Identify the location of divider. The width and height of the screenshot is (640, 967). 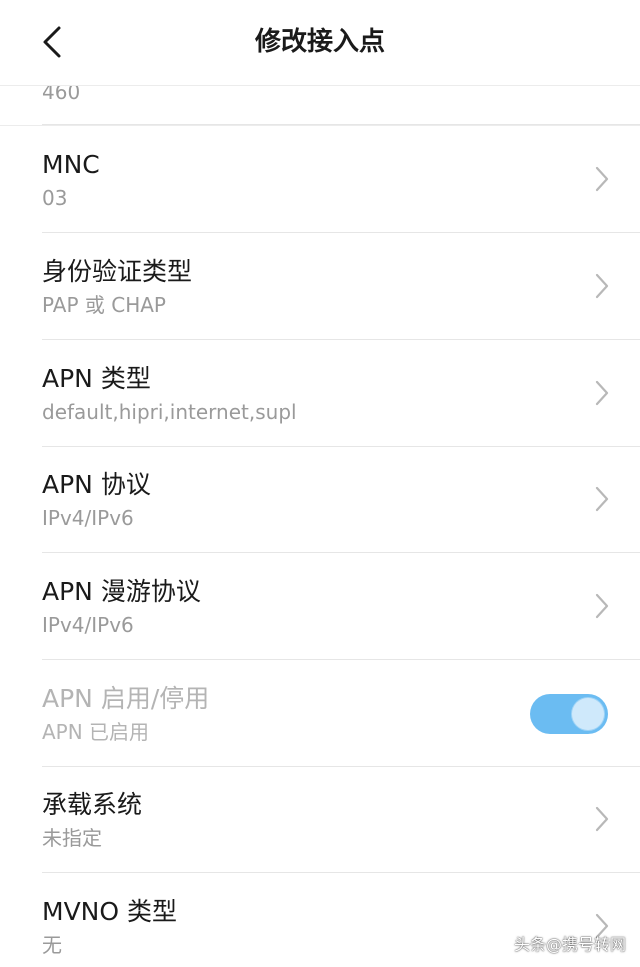
(341, 124).